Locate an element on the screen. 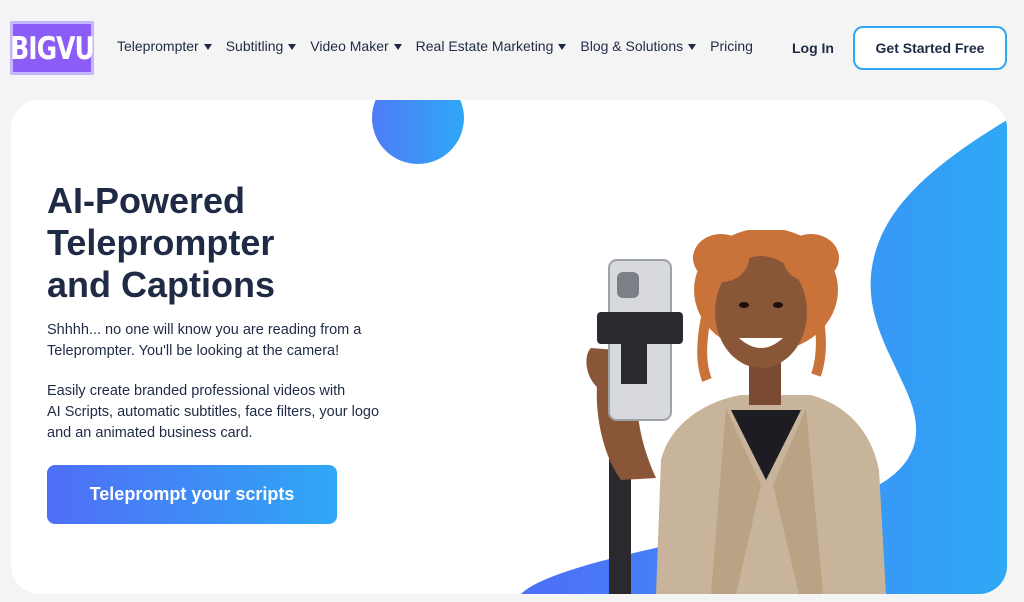 Image resolution: width=1024 pixels, height=602 pixels. nav-item-video-maker: Video Maker is located at coordinates (356, 46).